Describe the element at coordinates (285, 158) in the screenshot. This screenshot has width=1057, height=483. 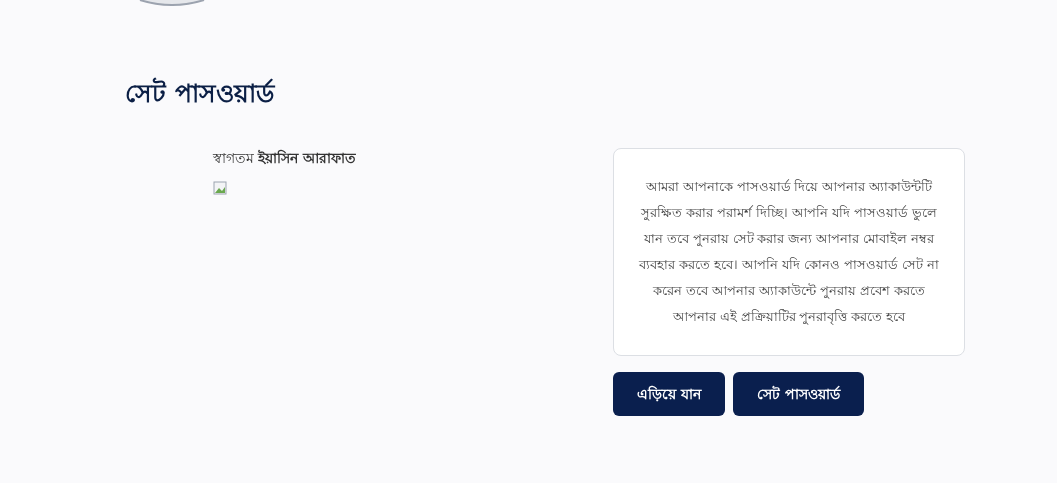
I see `welcome-text: স্বাগতম ইয়াসিন আরাফাত` at that location.